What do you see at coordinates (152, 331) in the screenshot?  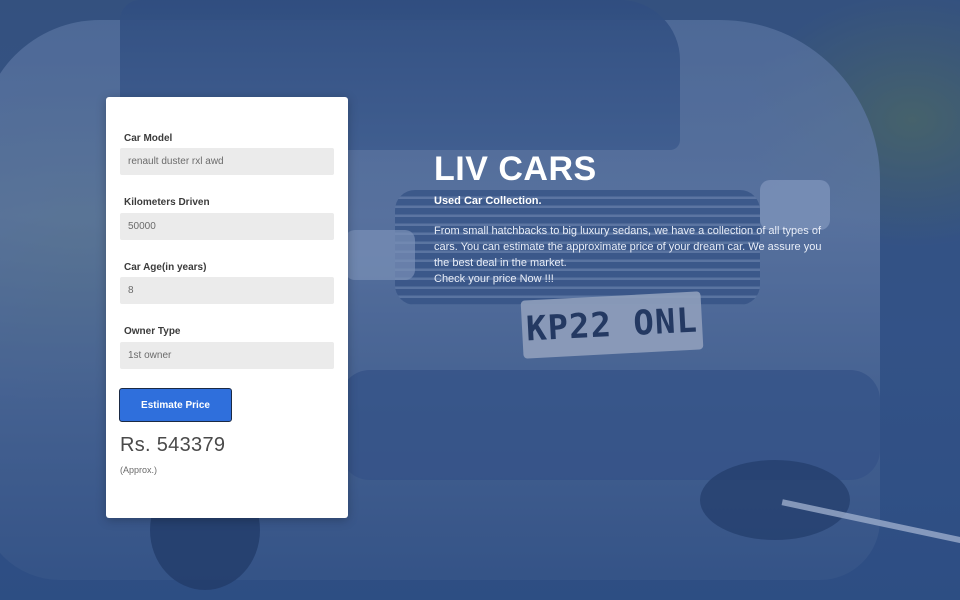 I see `owner-type-label: Owner Type` at bounding box center [152, 331].